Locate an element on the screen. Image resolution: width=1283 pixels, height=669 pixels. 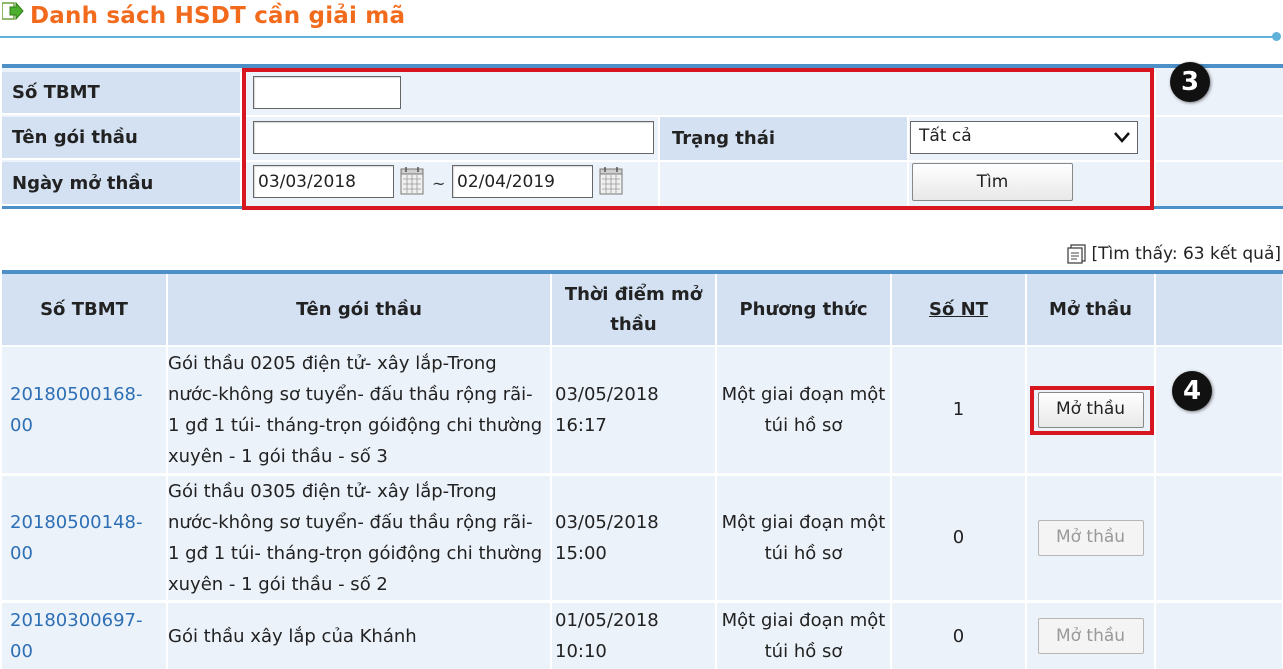
col-phuong-thuc: Phương thức is located at coordinates (804, 310).